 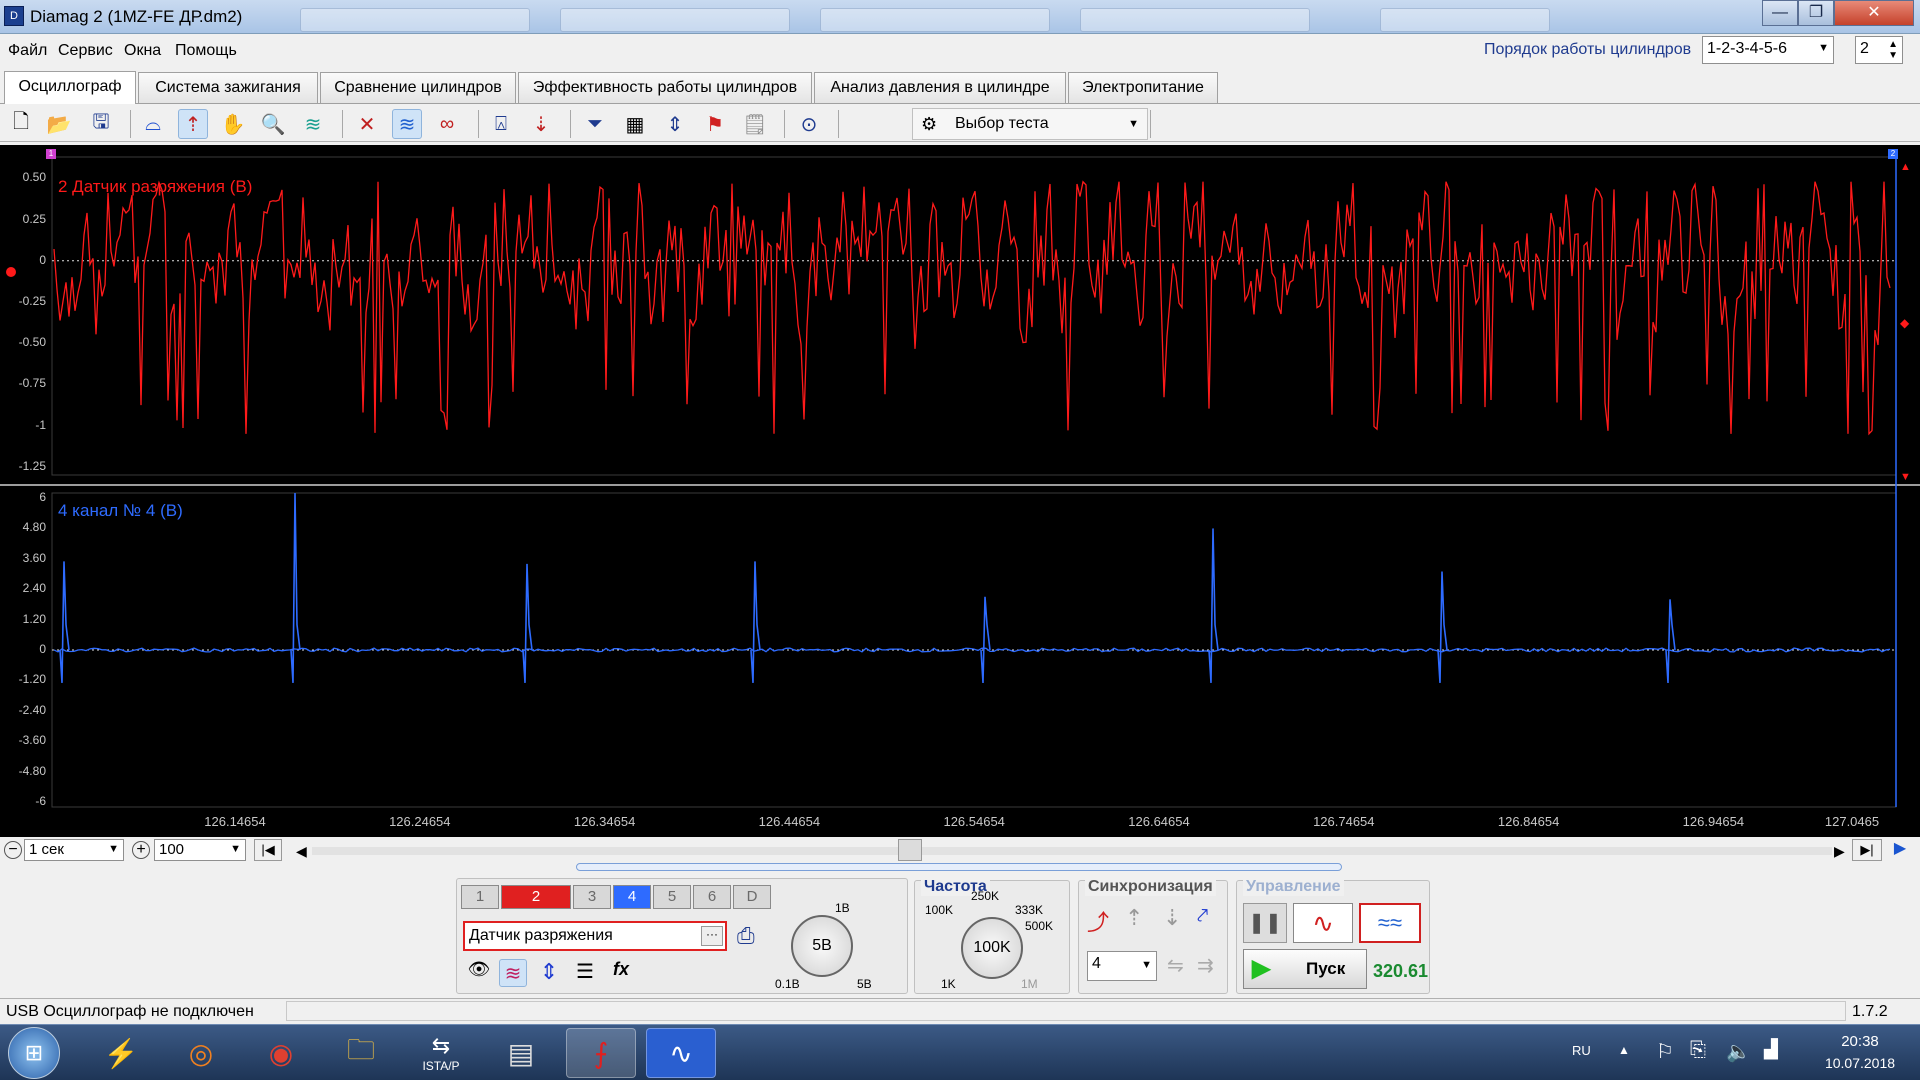 I want to click on scroll-down-icon: ▼, so click(x=1905, y=477).